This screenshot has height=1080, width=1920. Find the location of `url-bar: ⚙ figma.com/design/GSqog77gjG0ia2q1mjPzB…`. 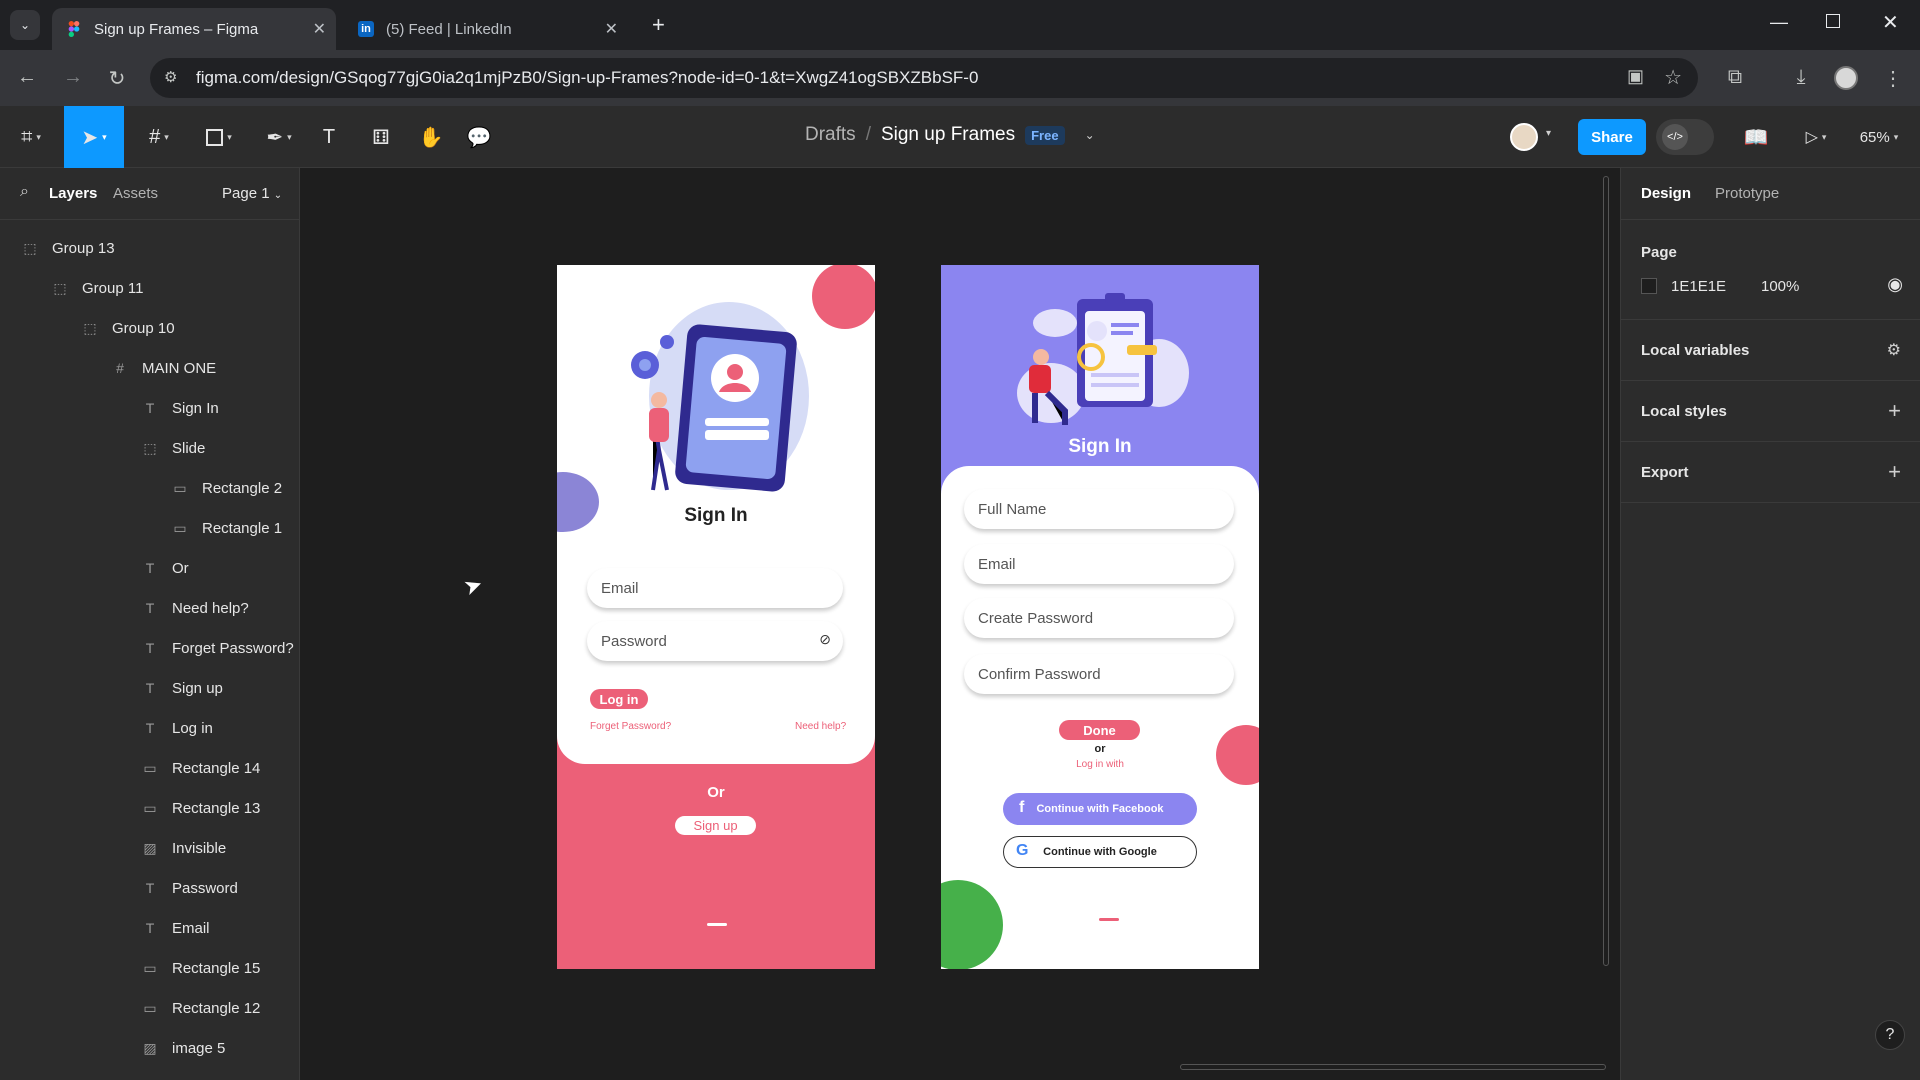

url-bar: ⚙ figma.com/design/GSqog77gjG0ia2q1mjPzB… is located at coordinates (924, 78).